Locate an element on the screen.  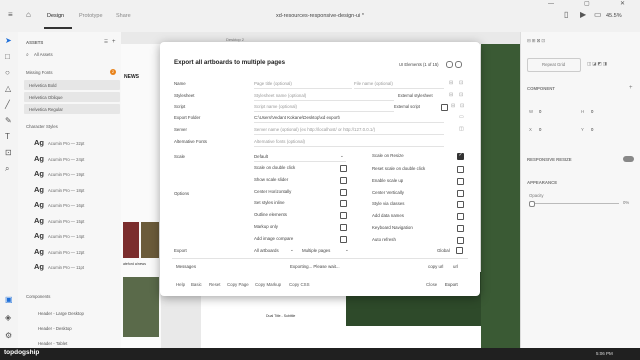
artboard-tool-icon: ⊡ is located at coordinates (8, 153).